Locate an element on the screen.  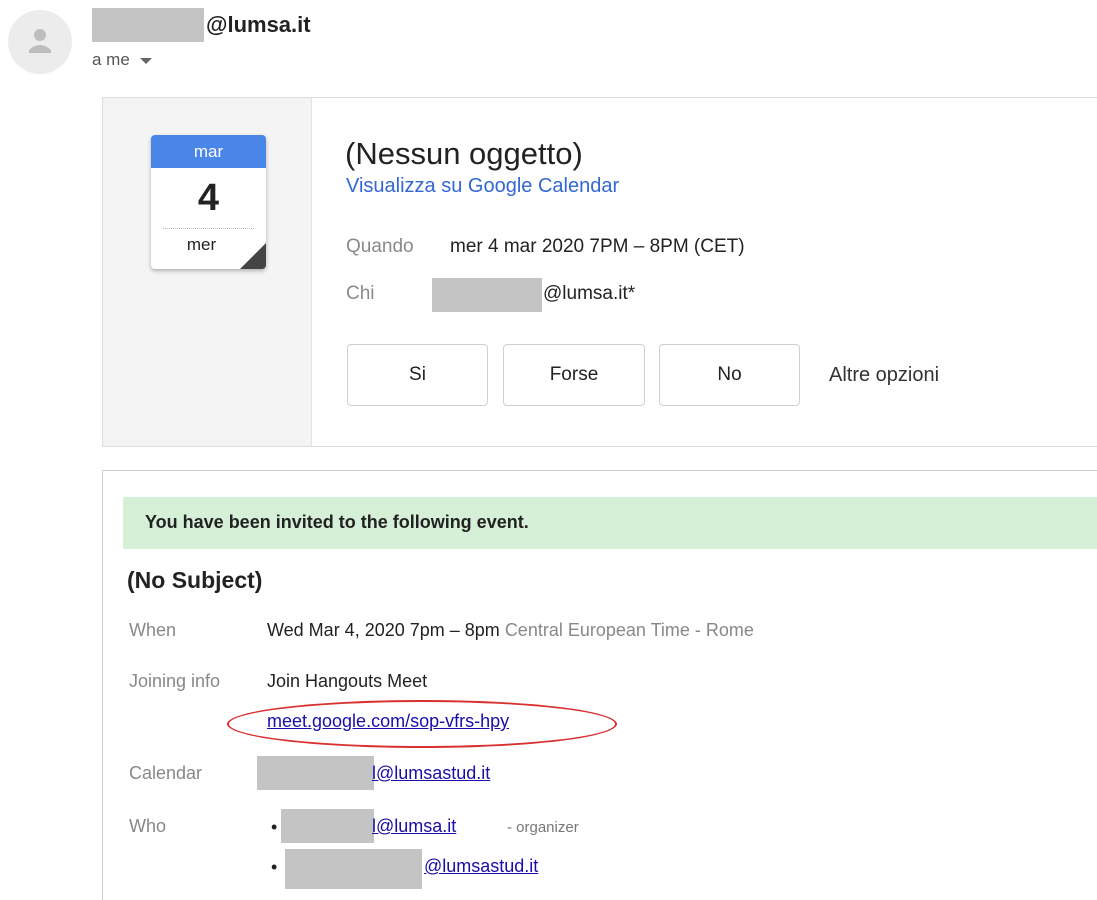
view-in-google-calendar-link: Visualizza su Google Calendar is located at coordinates (482, 186).